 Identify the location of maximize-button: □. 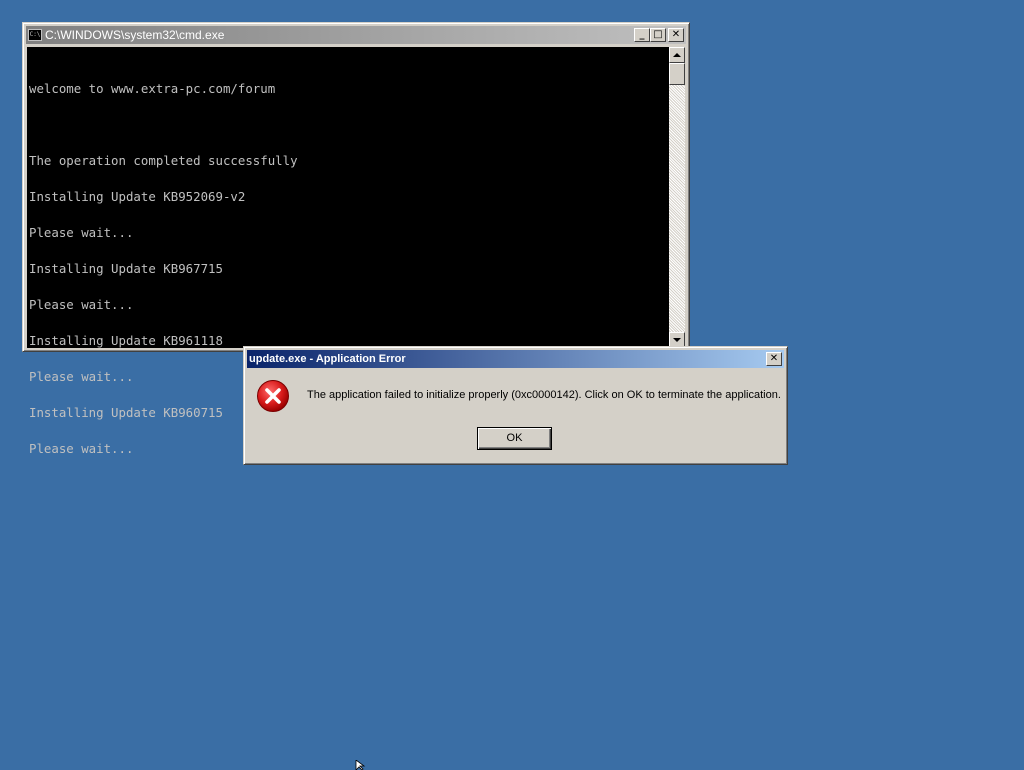
(658, 35).